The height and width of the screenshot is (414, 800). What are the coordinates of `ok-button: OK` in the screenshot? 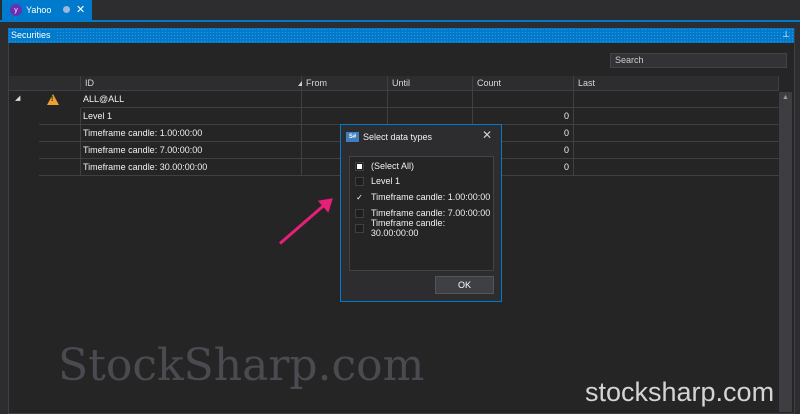 It's located at (464, 285).